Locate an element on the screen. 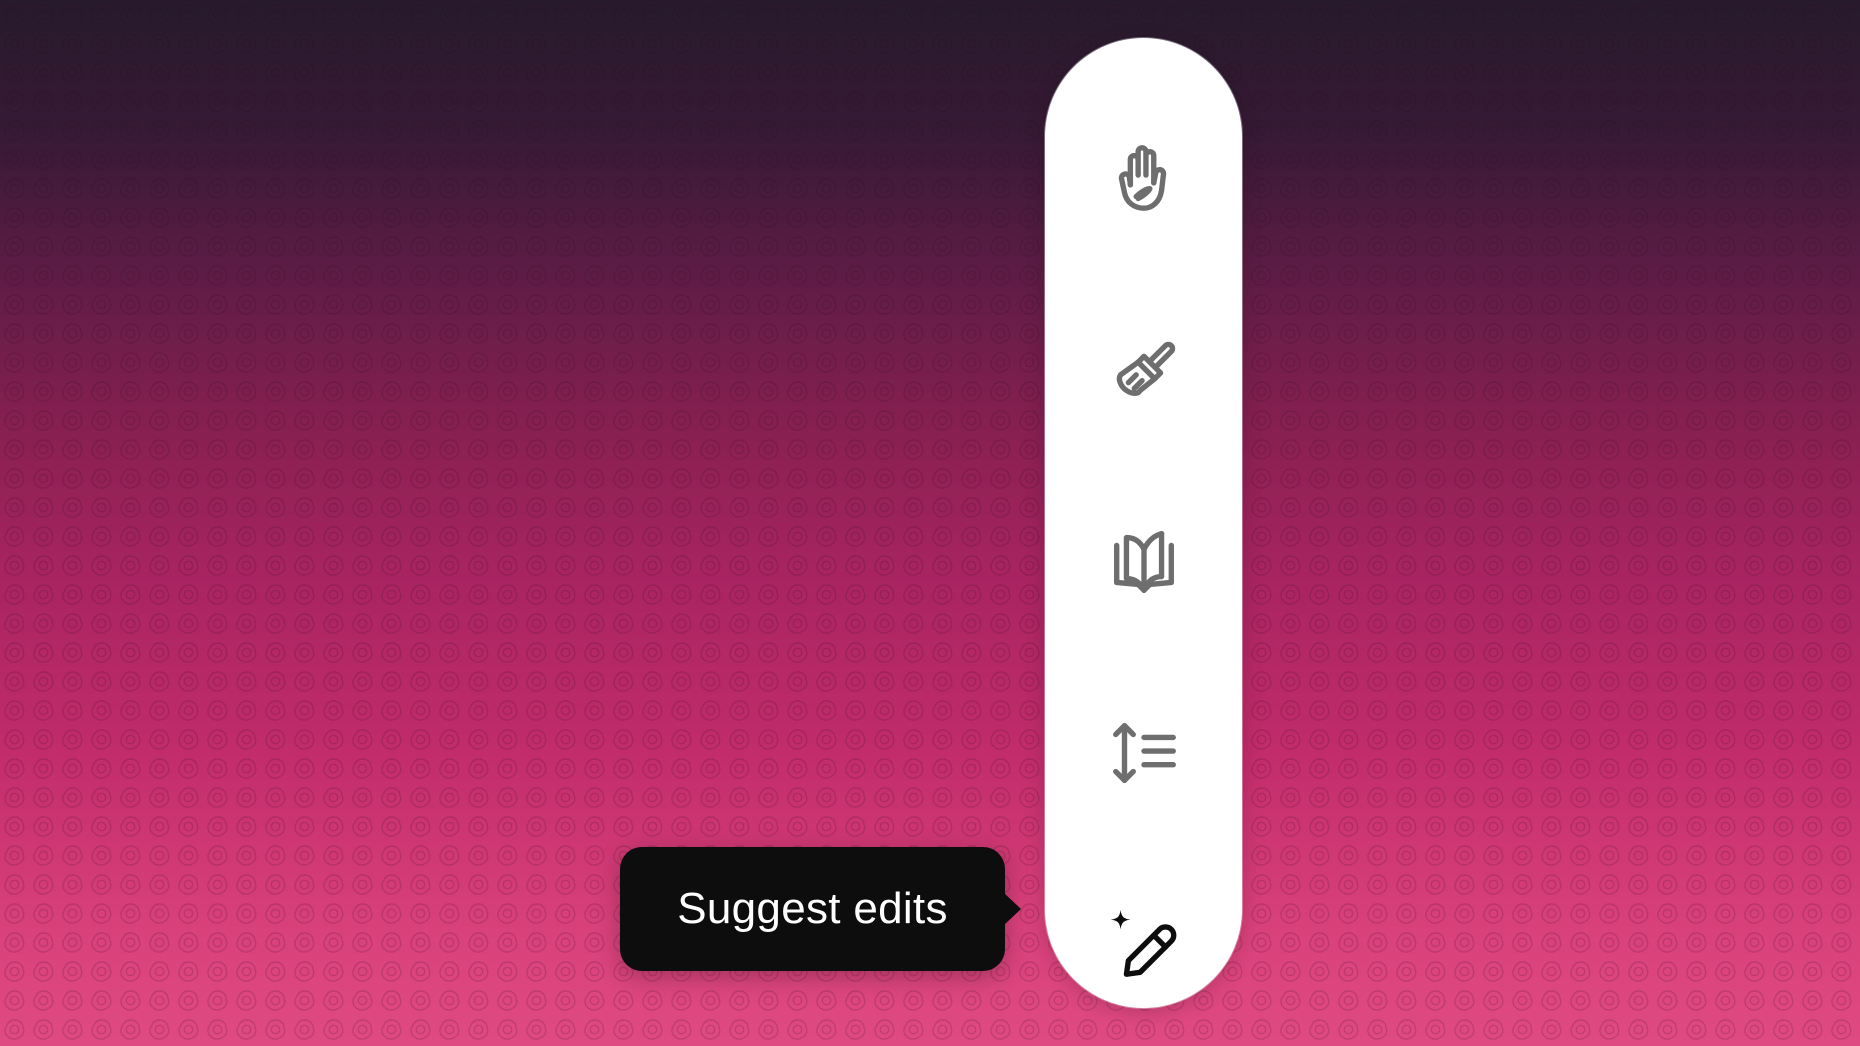 Image resolution: width=1860 pixels, height=1046 pixels. tooltip-arrow is located at coordinates (1012, 909).